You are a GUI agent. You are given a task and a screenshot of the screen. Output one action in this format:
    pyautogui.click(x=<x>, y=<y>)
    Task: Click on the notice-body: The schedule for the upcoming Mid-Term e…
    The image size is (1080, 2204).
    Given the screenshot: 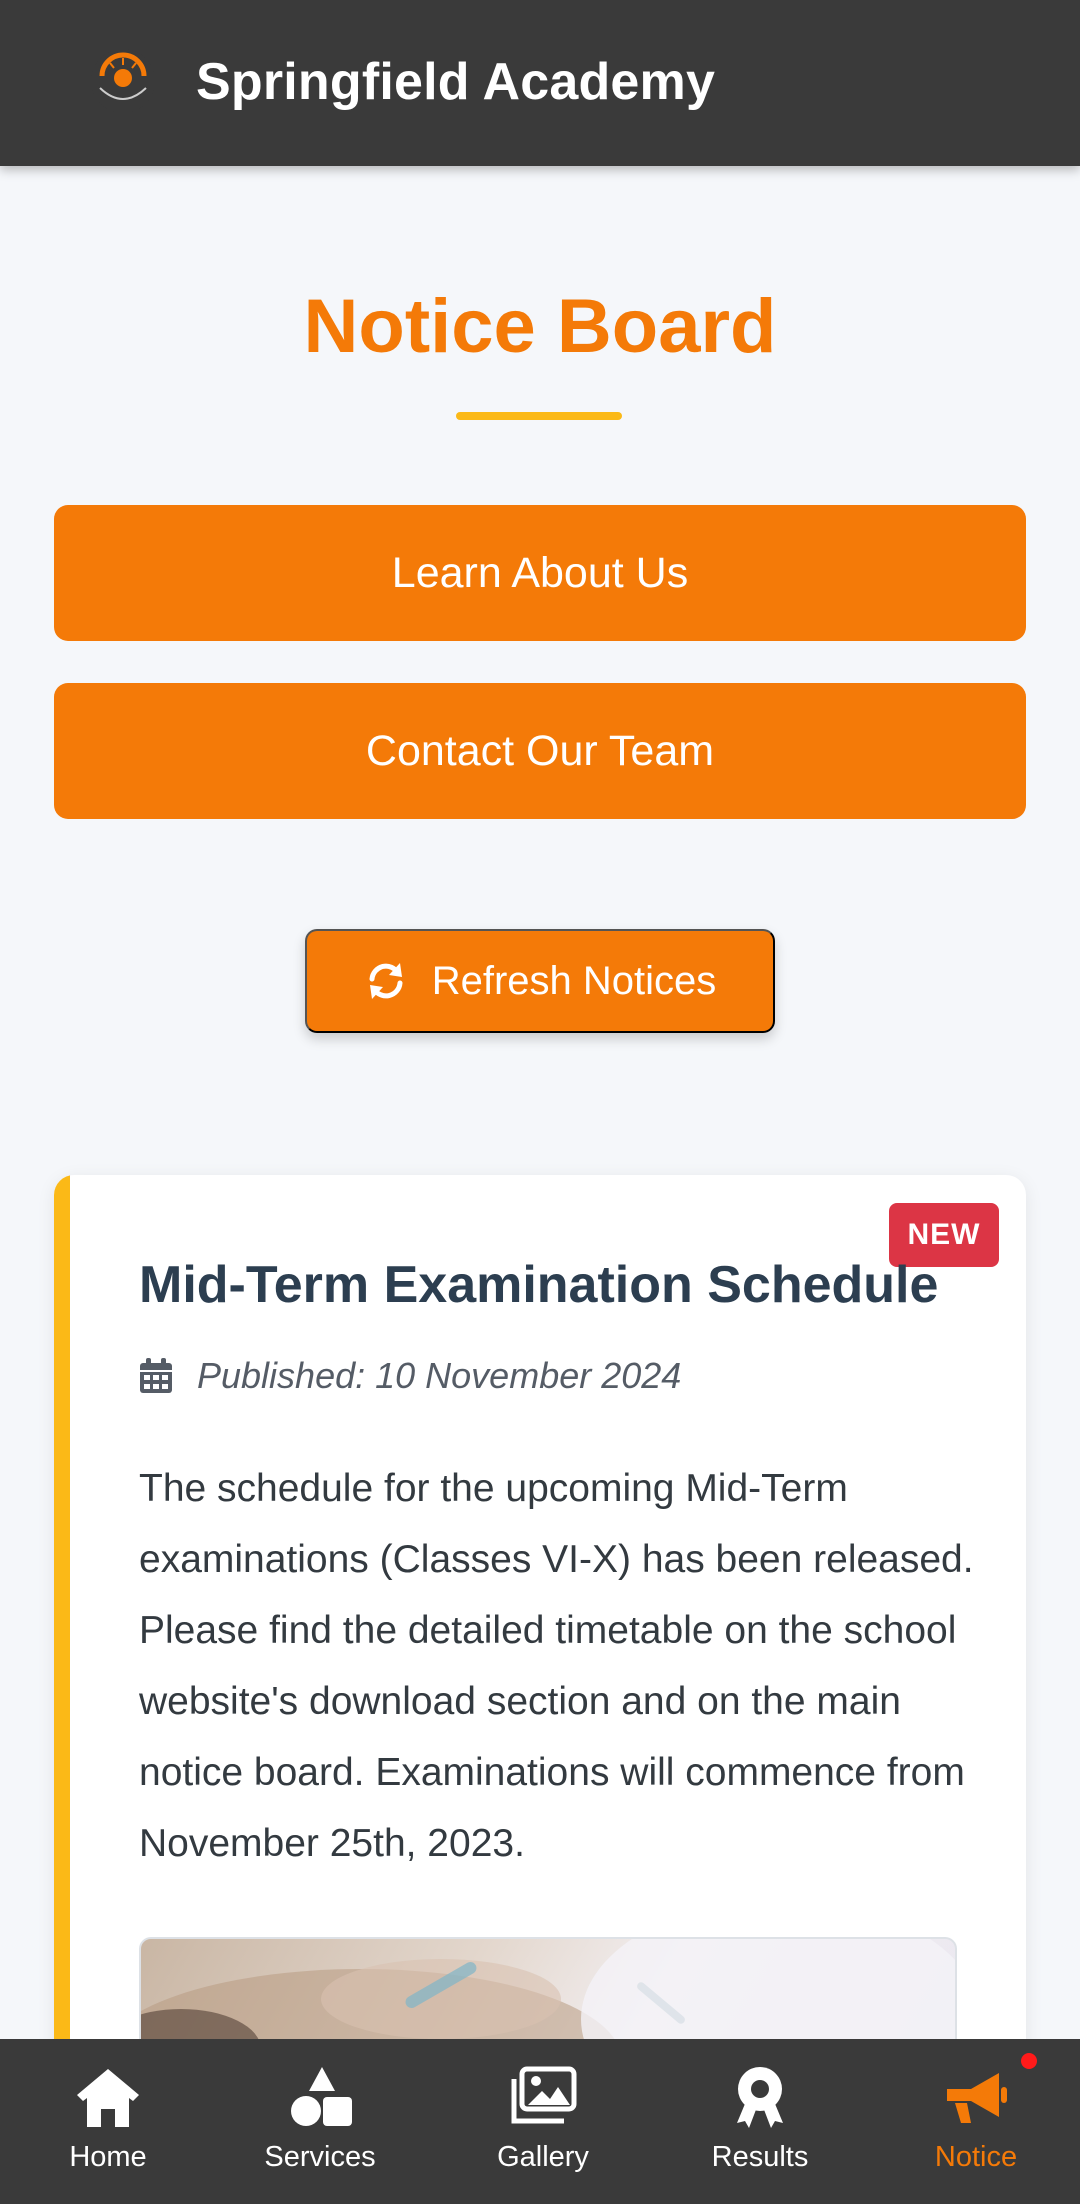 What is the action you would take?
    pyautogui.click(x=556, y=1666)
    